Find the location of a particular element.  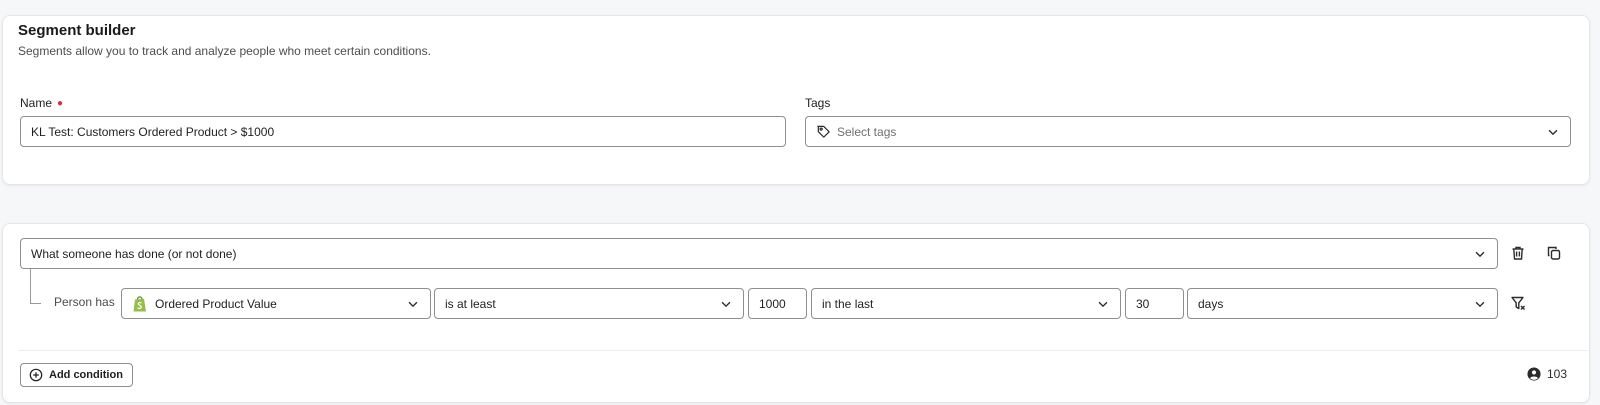

shopify-icon is located at coordinates (139, 303).